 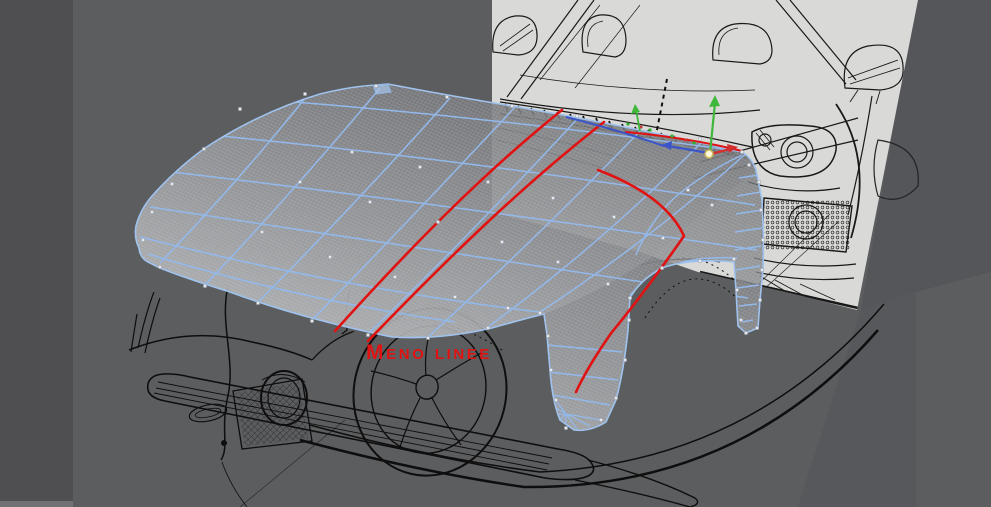 What do you see at coordinates (224, 443) in the screenshot?
I see `curve-knot` at bounding box center [224, 443].